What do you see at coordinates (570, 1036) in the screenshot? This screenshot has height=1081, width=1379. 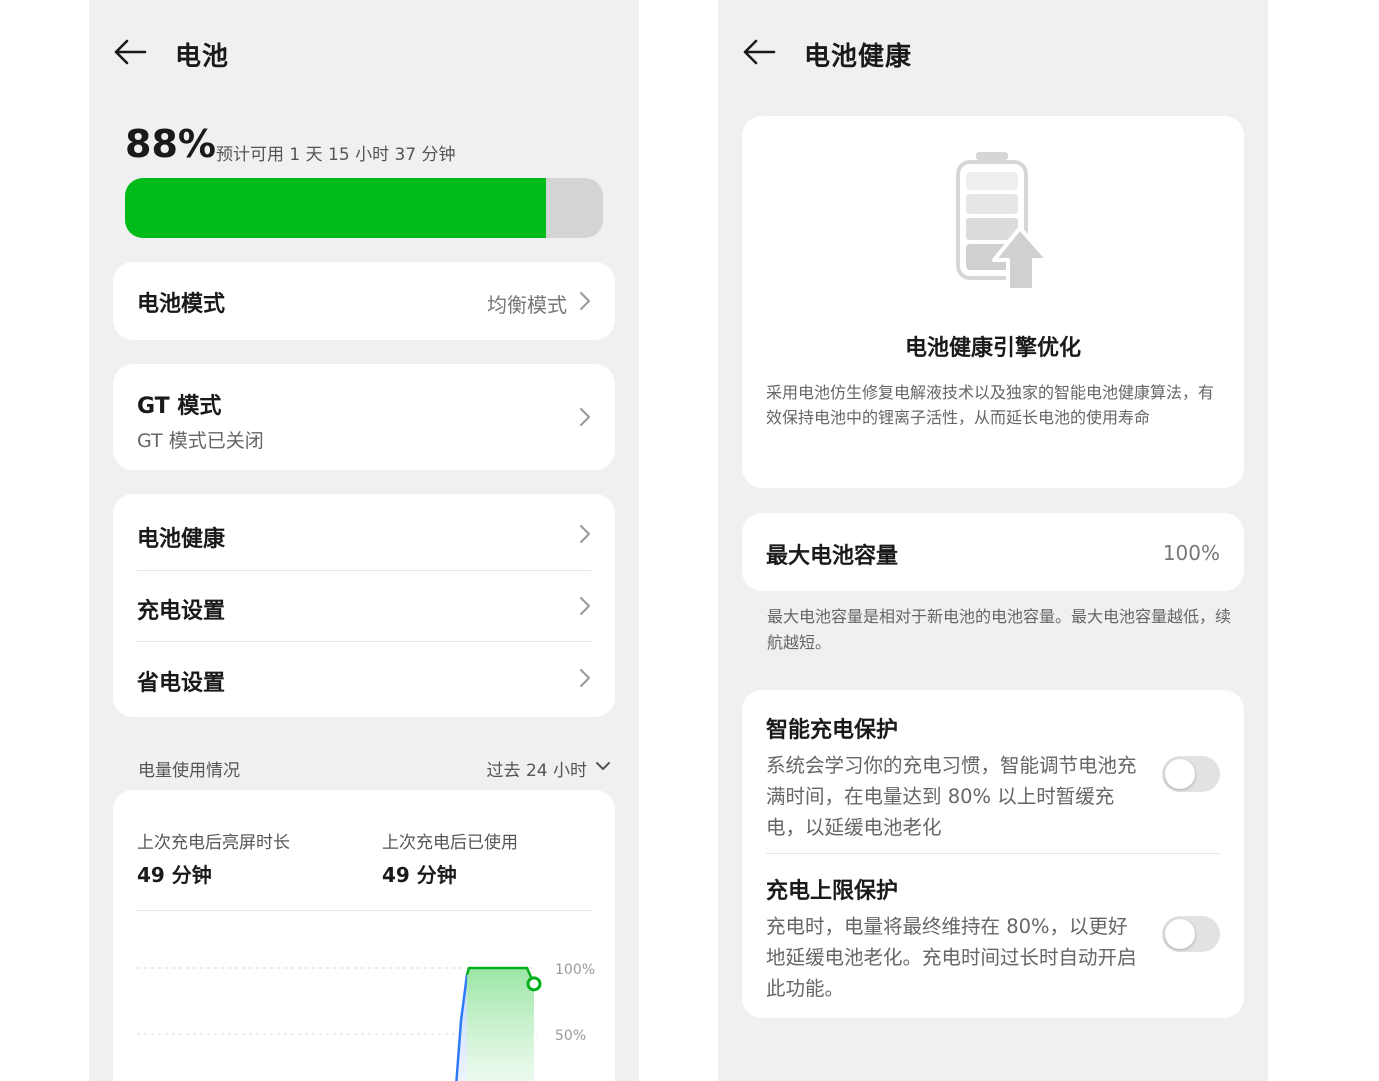 I see `chart-y-tick-label: 50%` at bounding box center [570, 1036].